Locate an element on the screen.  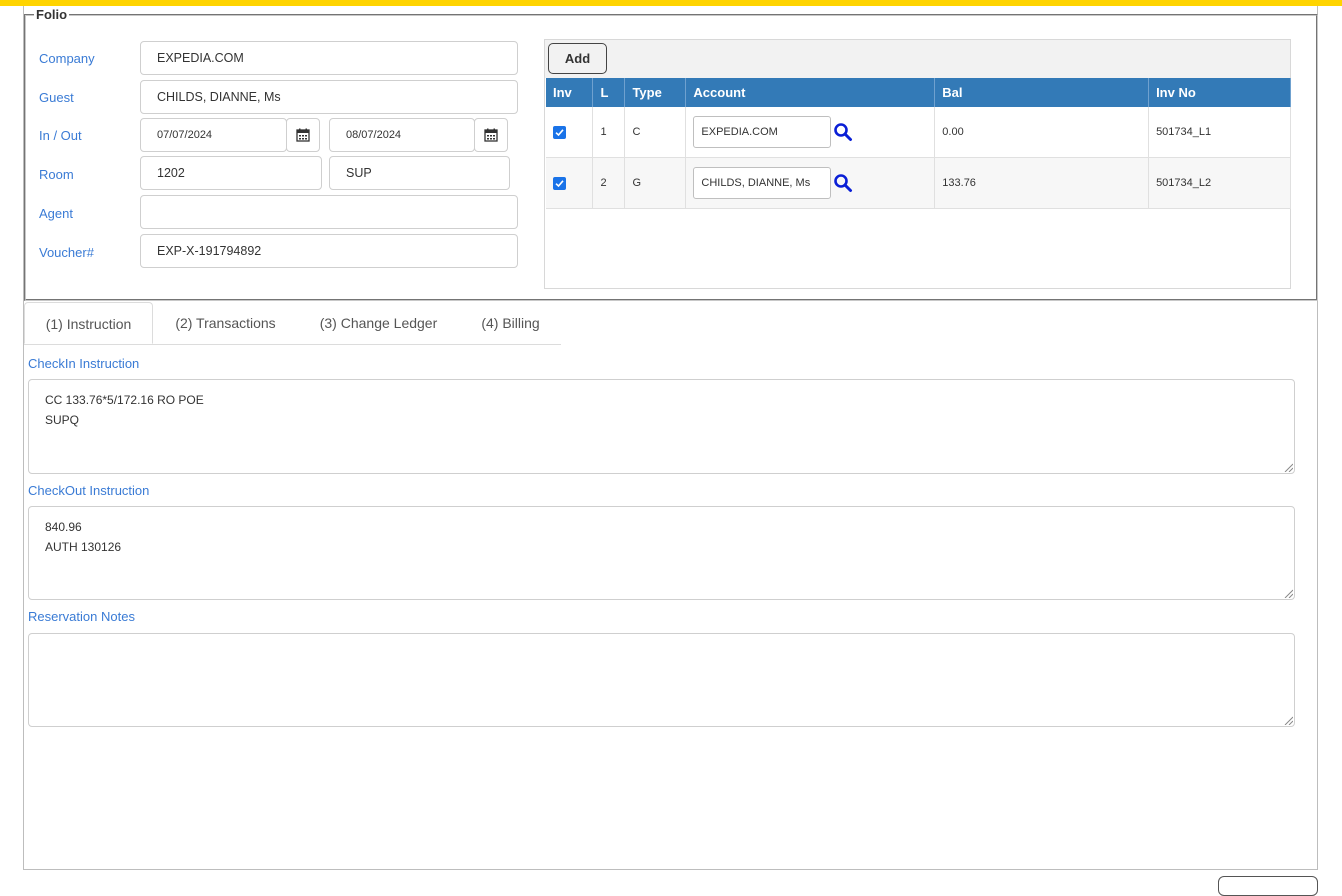
checkout-instruction-textarea: 840.96 AUTH 130126 is located at coordinates (661, 553).